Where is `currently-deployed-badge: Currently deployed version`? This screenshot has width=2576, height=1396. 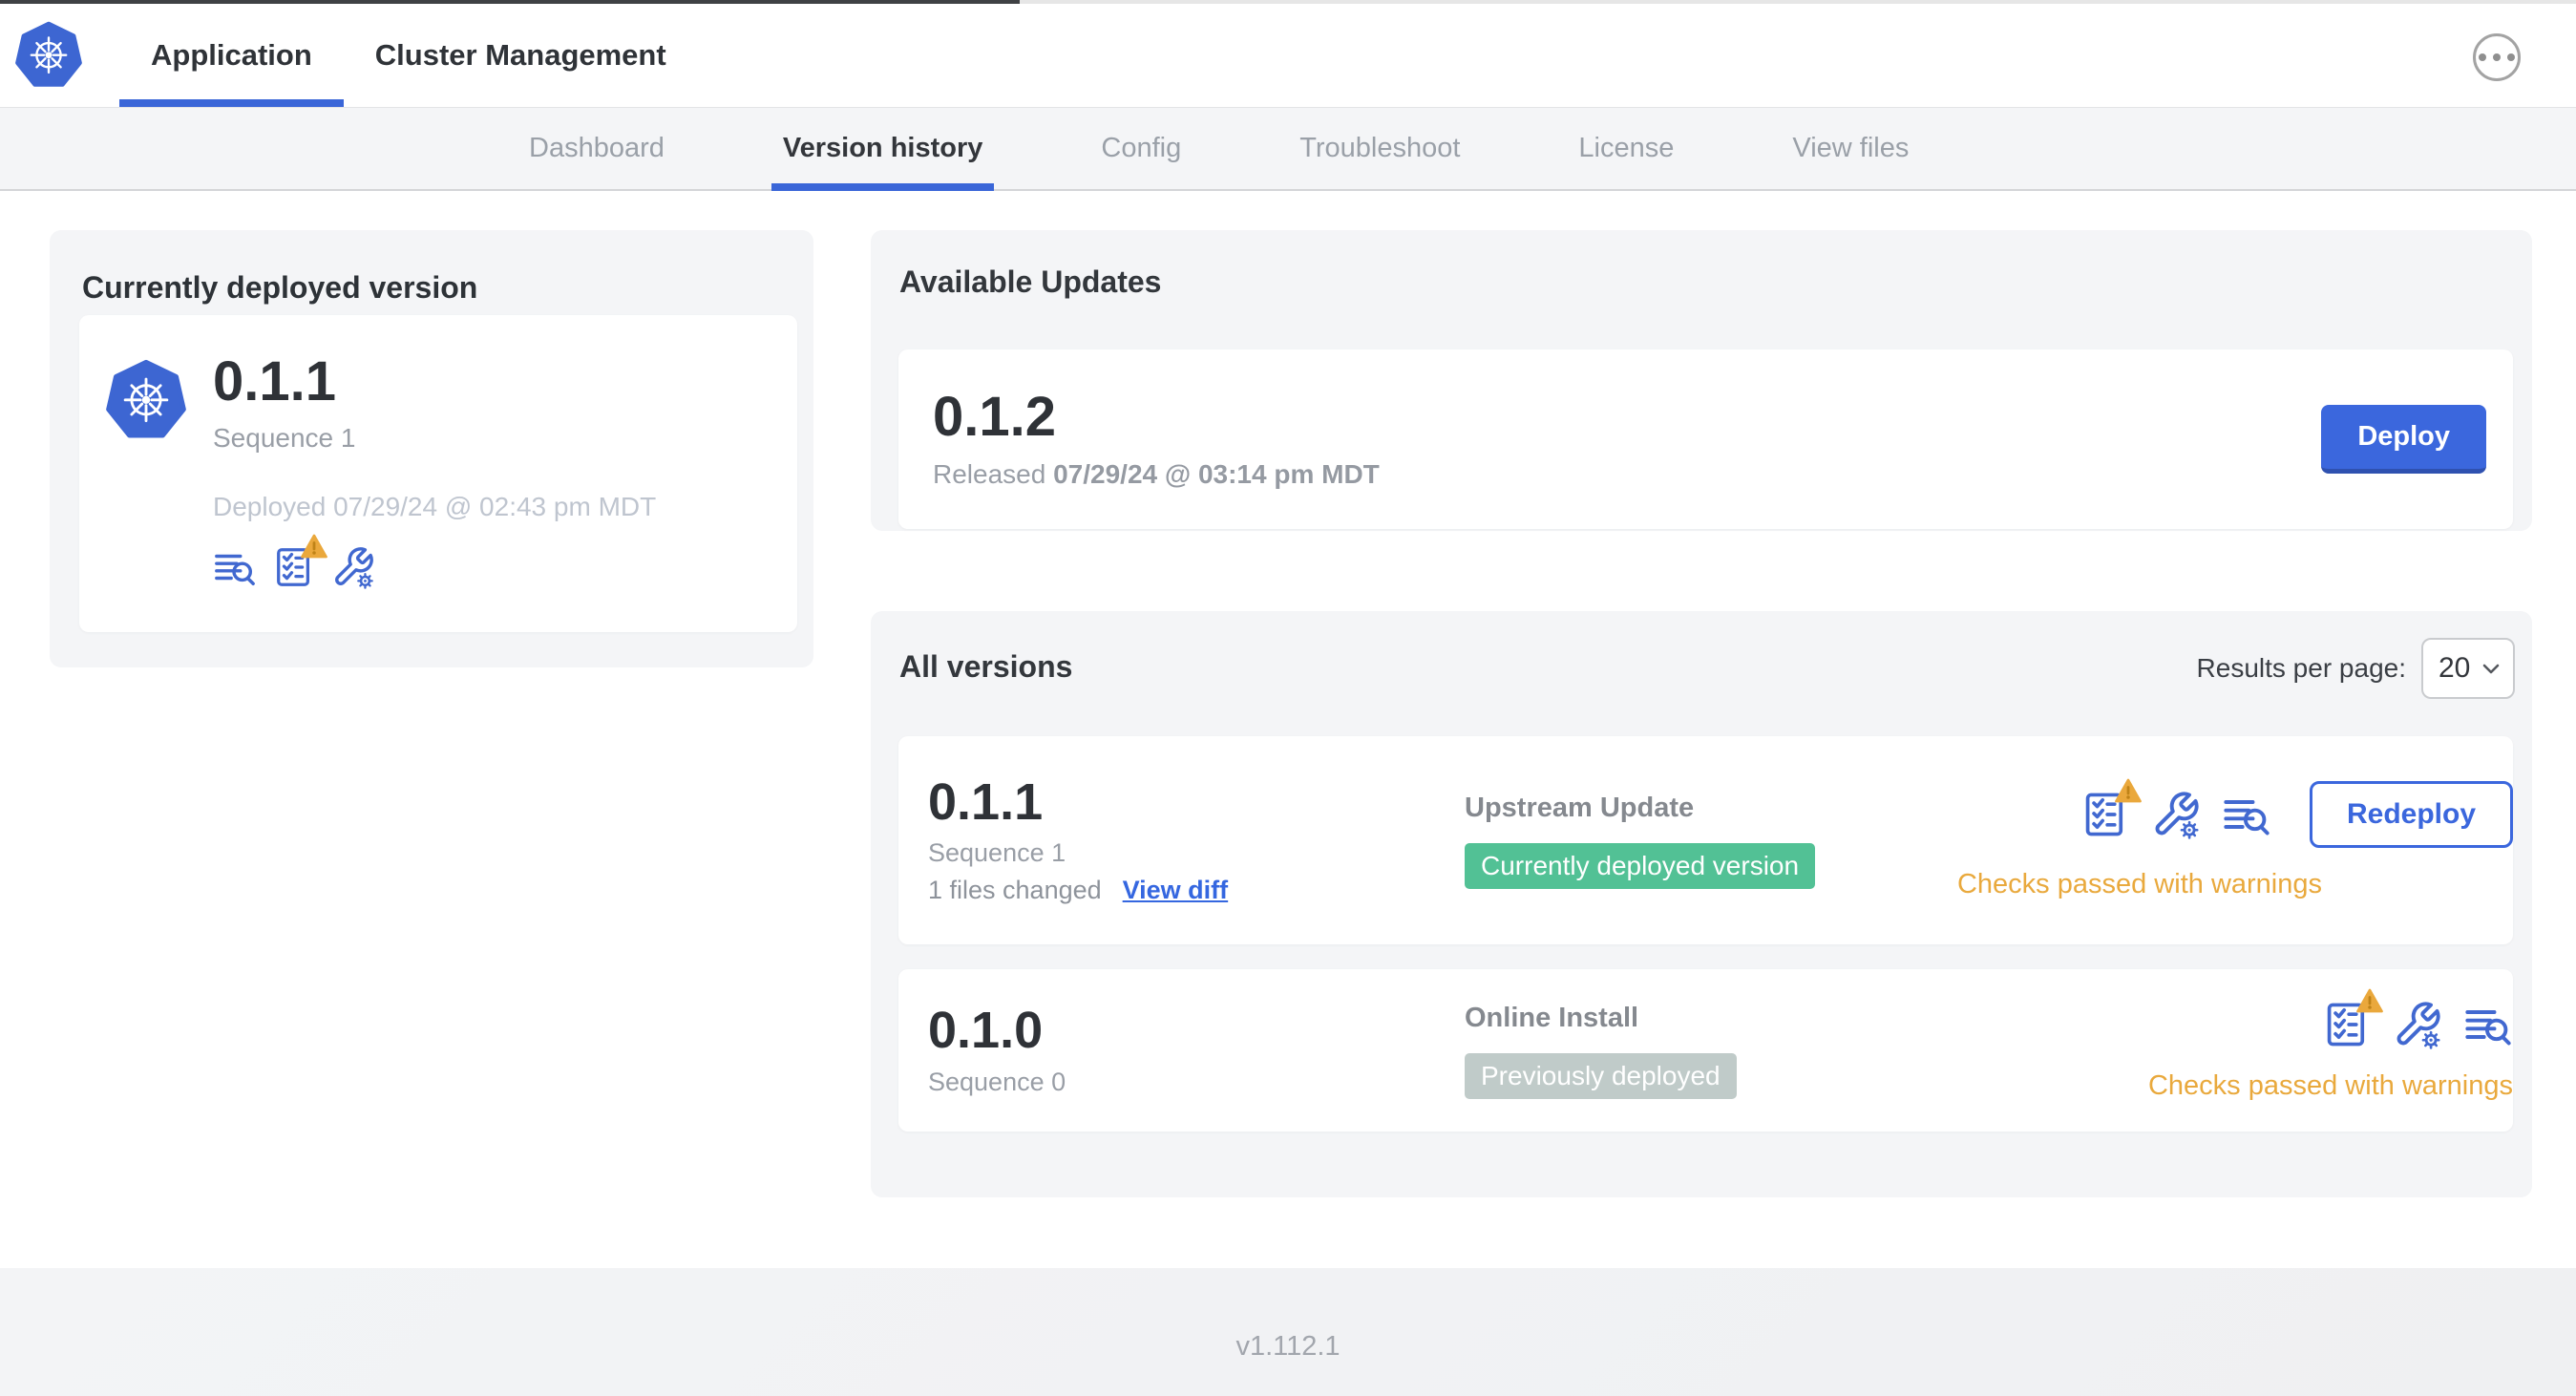
currently-deployed-badge: Currently deployed version is located at coordinates (1640, 865).